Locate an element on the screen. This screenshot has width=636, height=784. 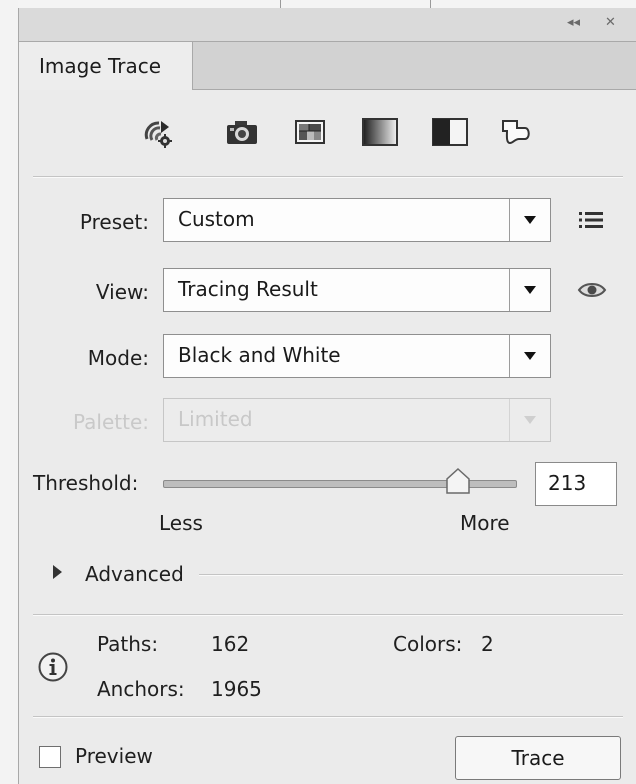
list-menu-icon is located at coordinates (591, 220).